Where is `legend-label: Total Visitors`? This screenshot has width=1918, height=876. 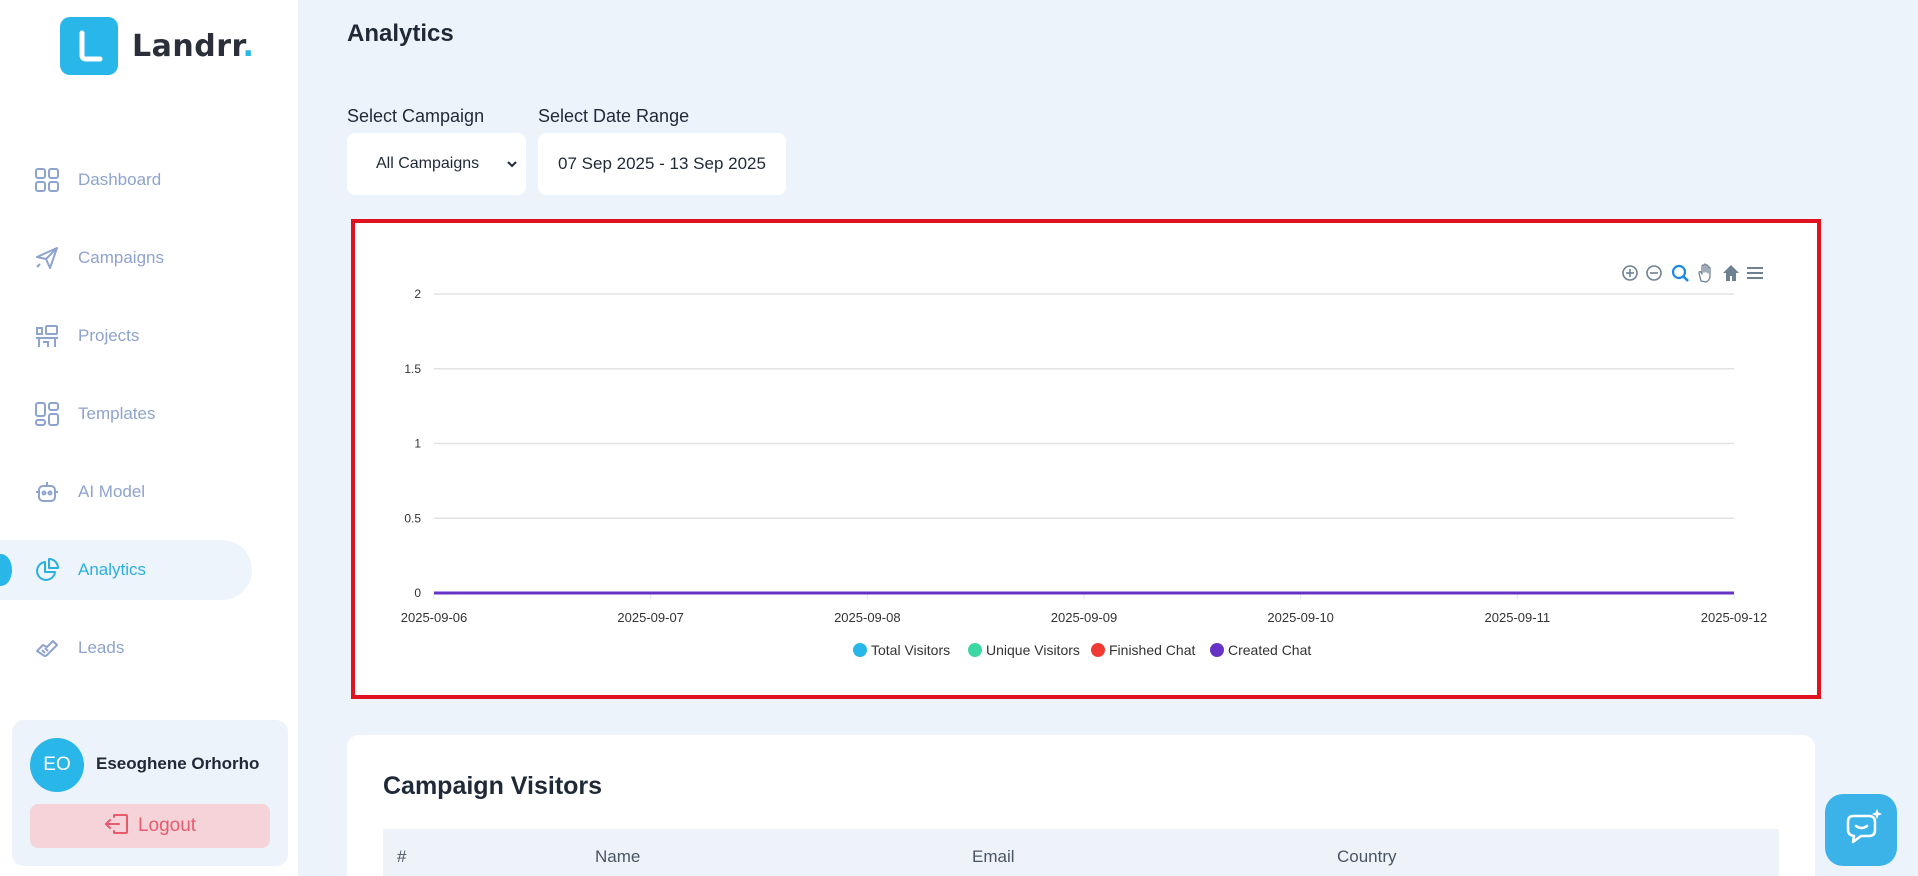 legend-label: Total Visitors is located at coordinates (910, 650).